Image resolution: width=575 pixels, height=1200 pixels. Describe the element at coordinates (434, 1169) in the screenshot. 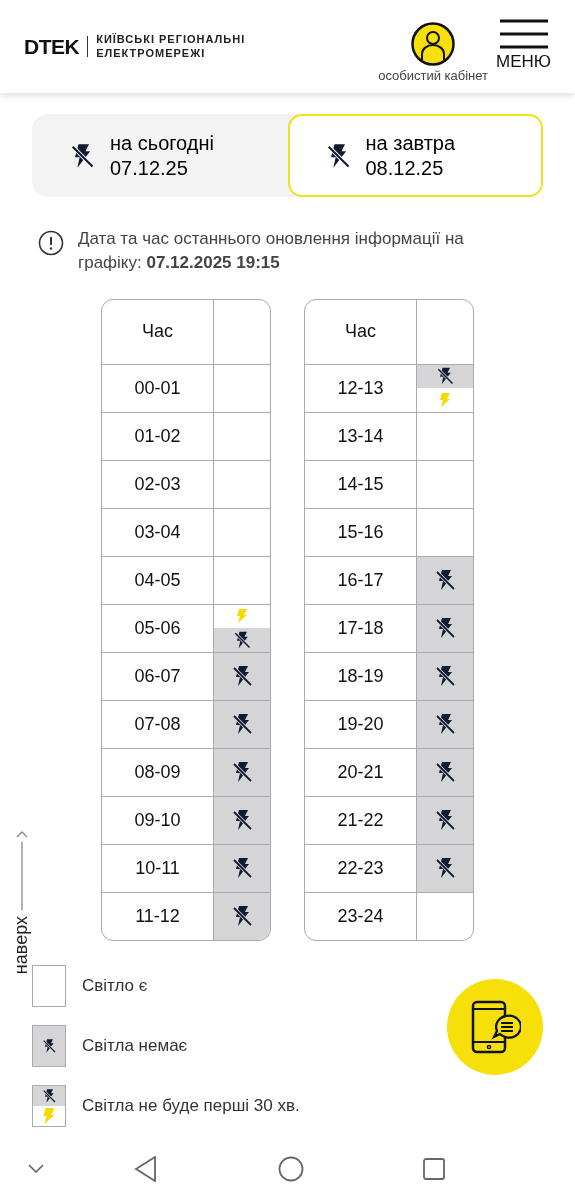

I see `recent-apps-icon` at that location.